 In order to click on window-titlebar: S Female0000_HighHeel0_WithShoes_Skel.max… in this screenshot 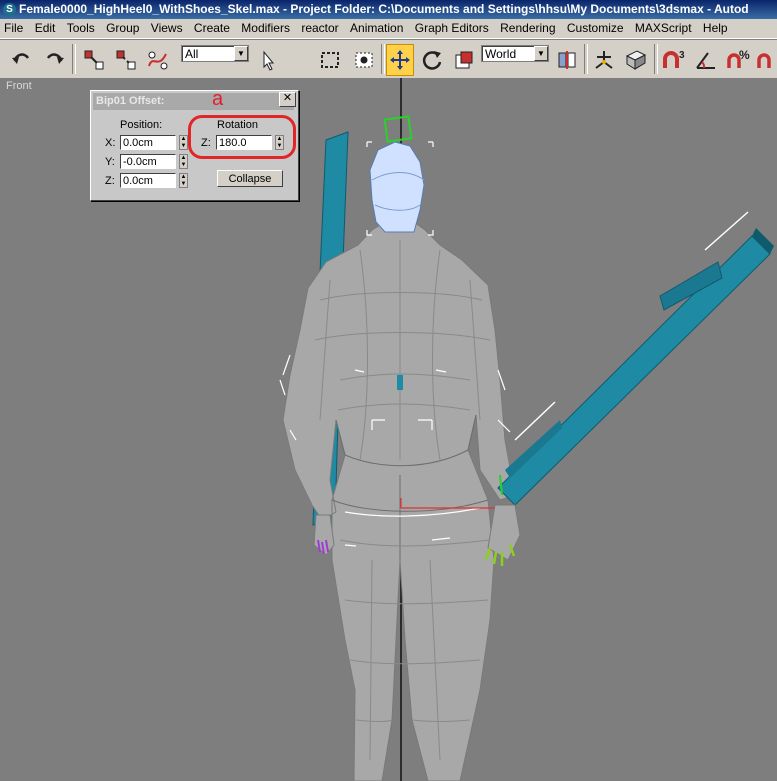, I will do `click(388, 9)`.